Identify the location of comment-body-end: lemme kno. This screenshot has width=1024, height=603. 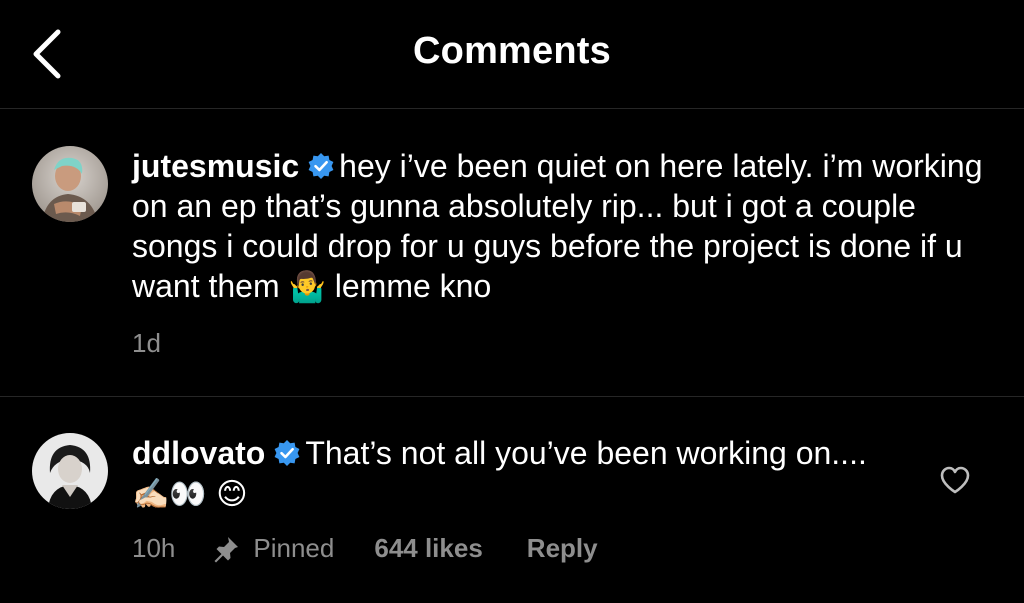
(408, 286).